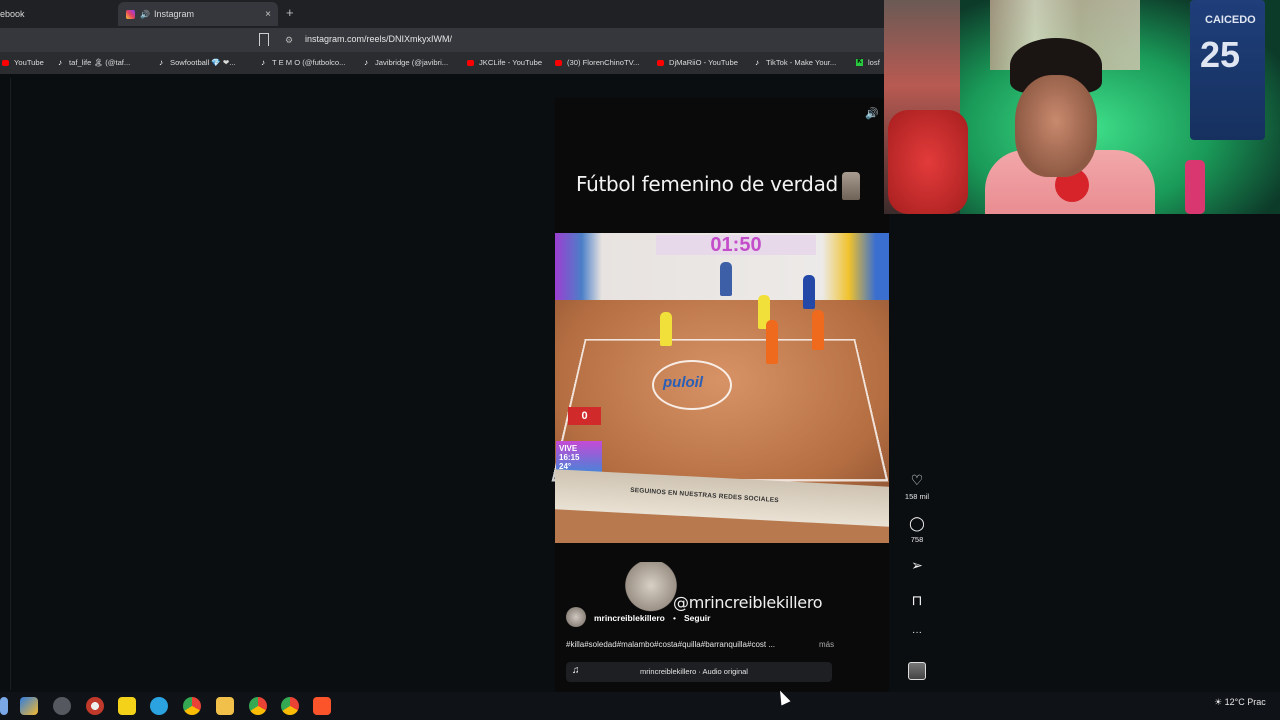  What do you see at coordinates (268, 14) in the screenshot?
I see `tab-close-icon: ×` at bounding box center [268, 14].